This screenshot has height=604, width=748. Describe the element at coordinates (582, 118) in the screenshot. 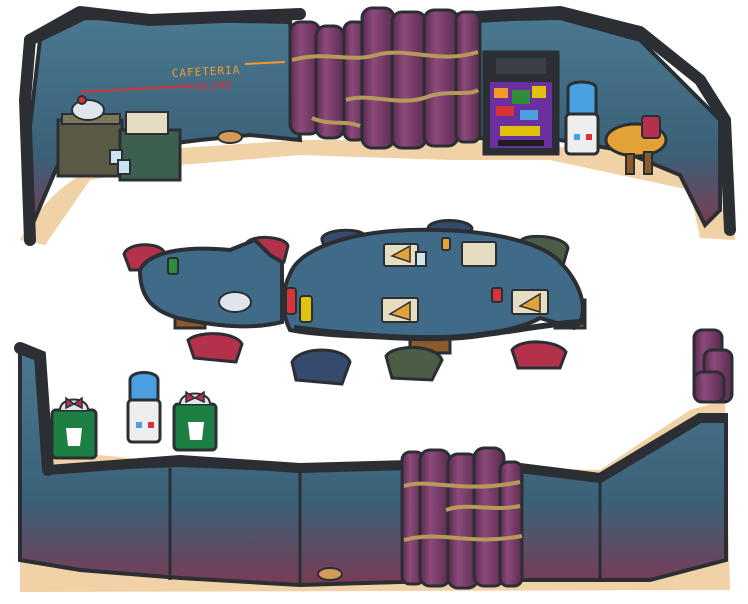

I see `water-cooler-top` at that location.